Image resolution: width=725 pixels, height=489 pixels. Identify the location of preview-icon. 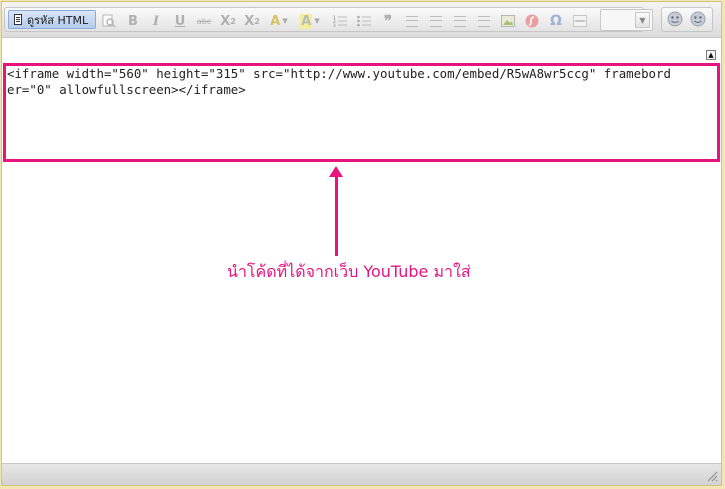
(109, 21).